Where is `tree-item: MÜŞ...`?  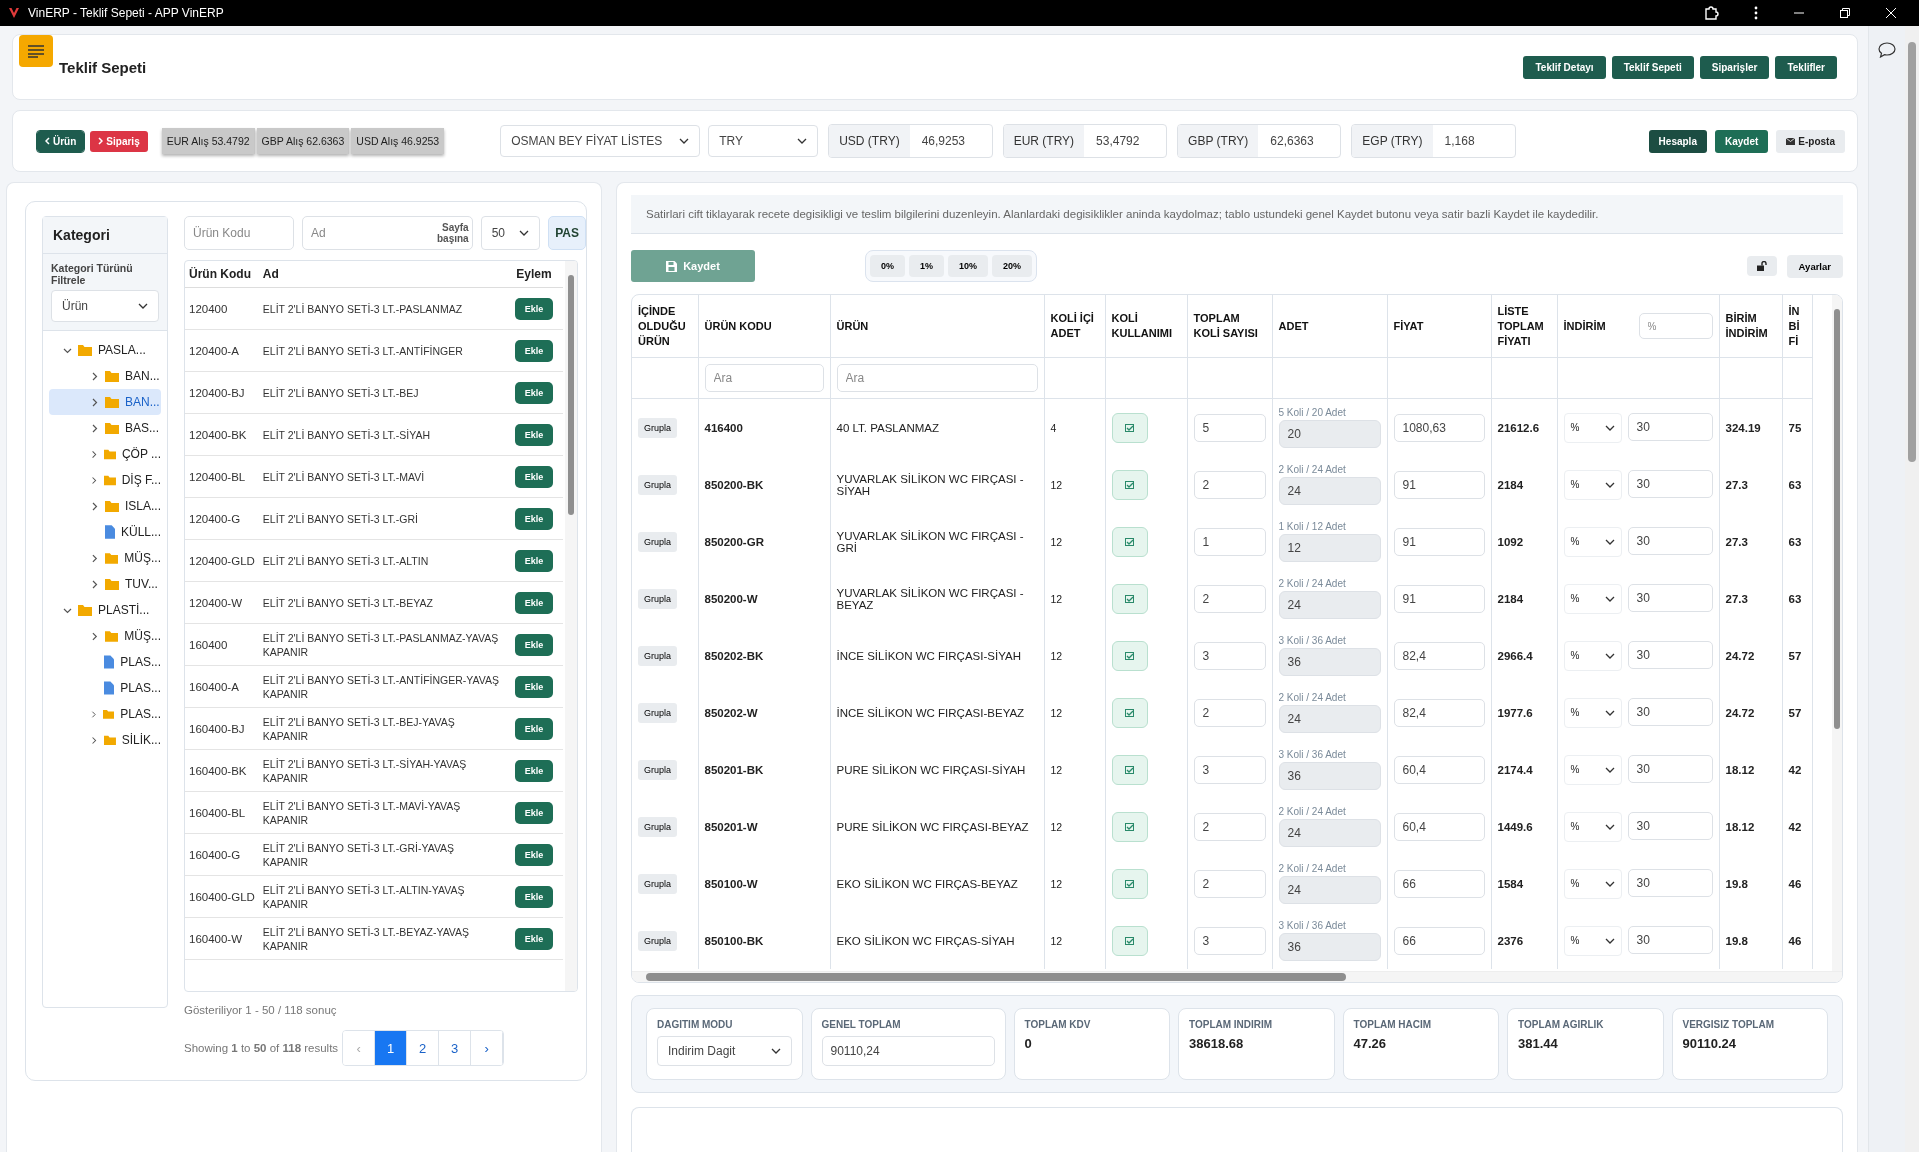
tree-item: MÜŞ... is located at coordinates (105, 558).